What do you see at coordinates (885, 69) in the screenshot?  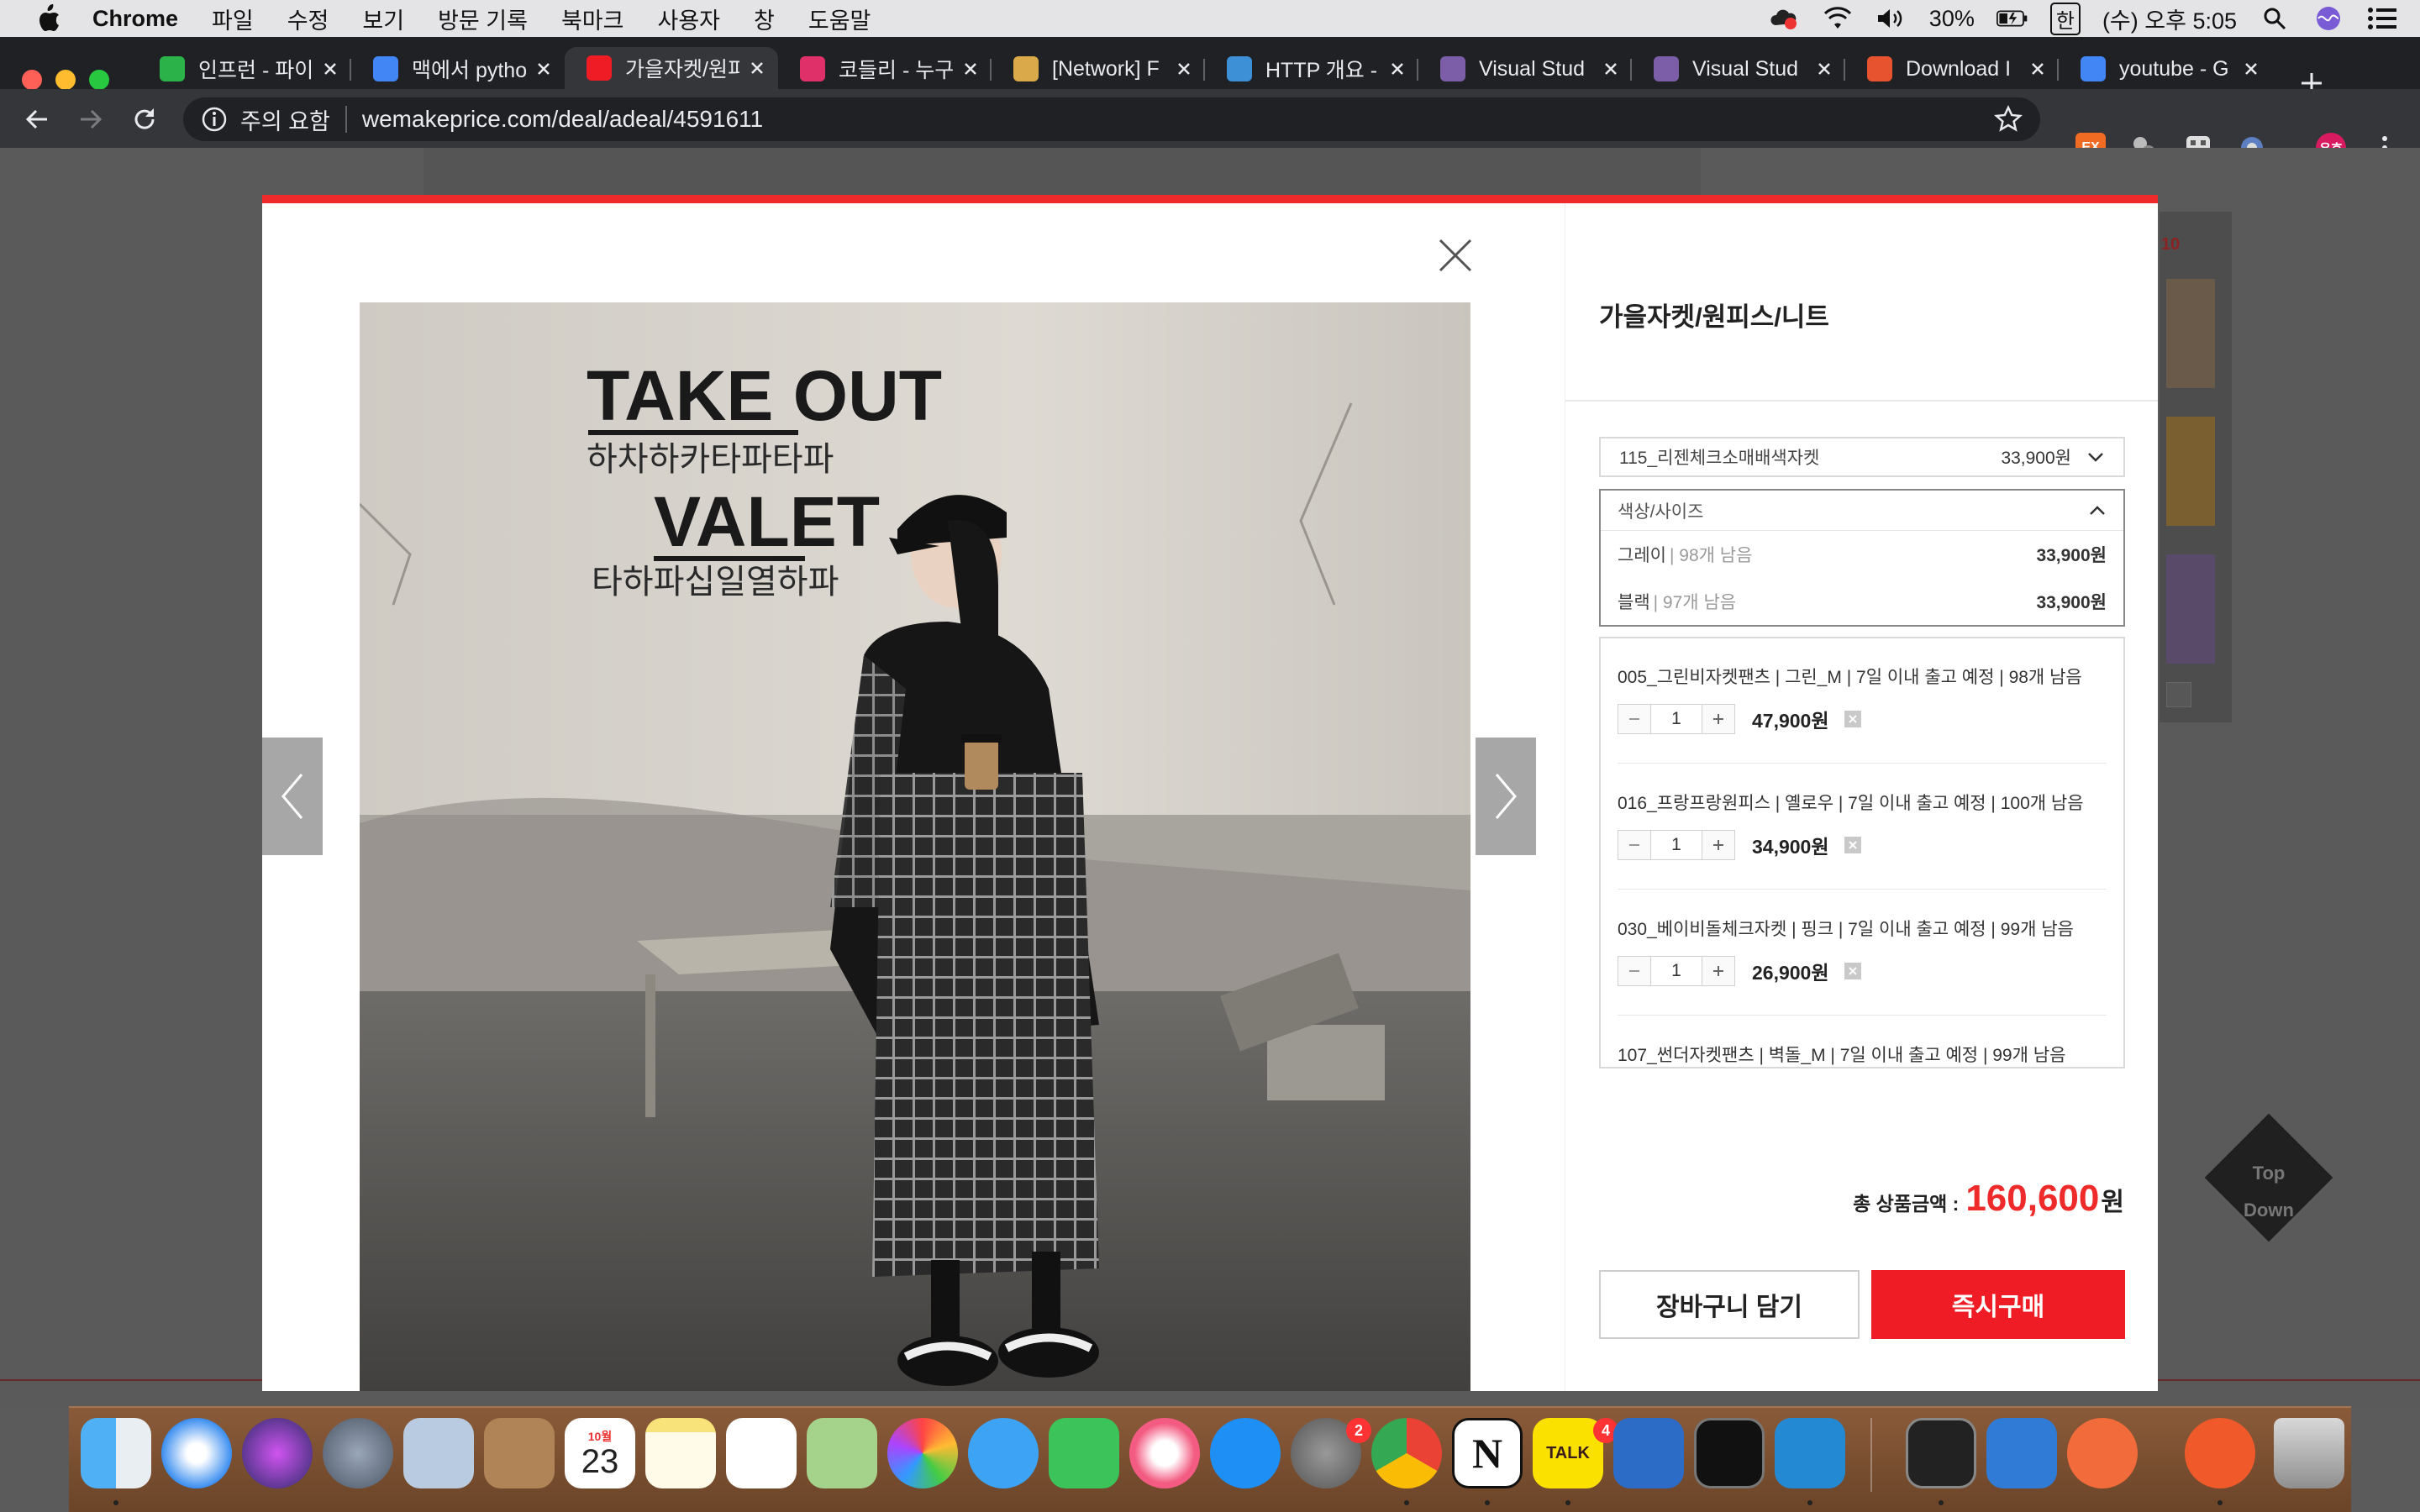 I see `tab-3: 코들리 - 누구` at bounding box center [885, 69].